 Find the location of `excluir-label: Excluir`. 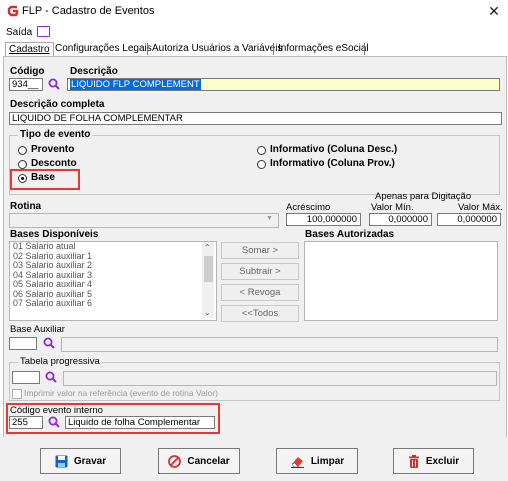

excluir-label: Excluir is located at coordinates (442, 461).